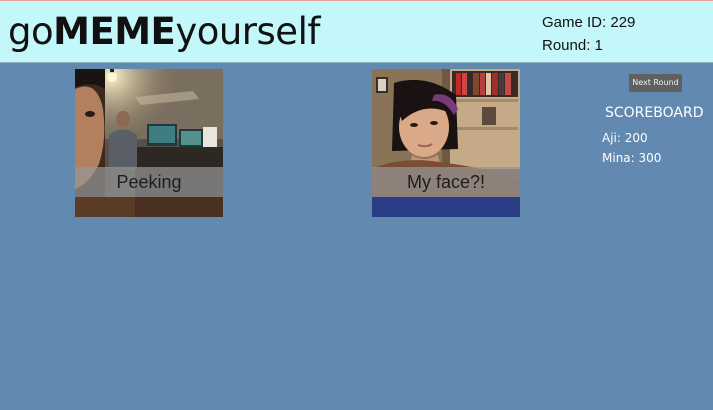  What do you see at coordinates (574, 22) in the screenshot?
I see `game-id-label: Game ID:` at bounding box center [574, 22].